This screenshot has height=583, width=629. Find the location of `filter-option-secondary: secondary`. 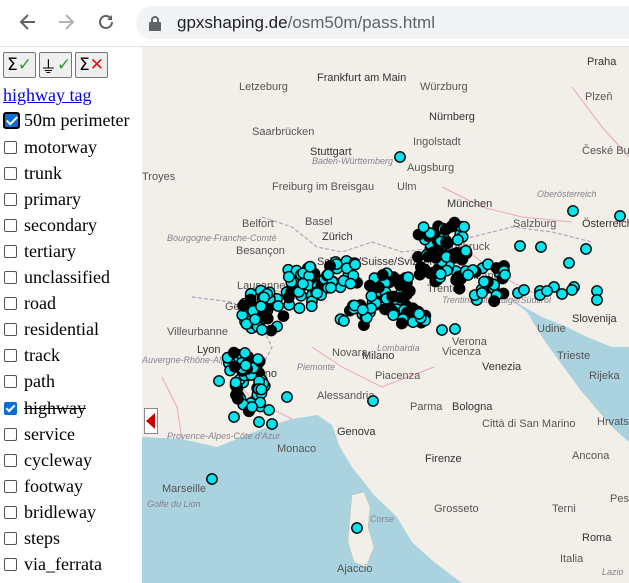

filter-option-secondary: secondary is located at coordinates (50, 225).